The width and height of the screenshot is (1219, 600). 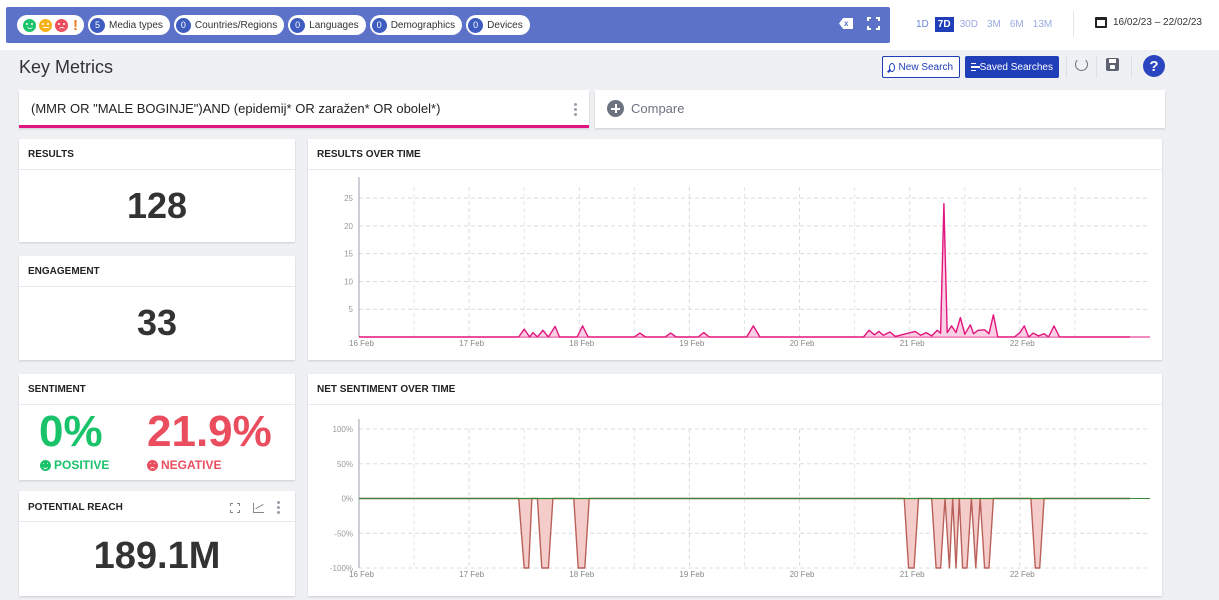 What do you see at coordinates (575, 109) in the screenshot?
I see `query-menu-icon` at bounding box center [575, 109].